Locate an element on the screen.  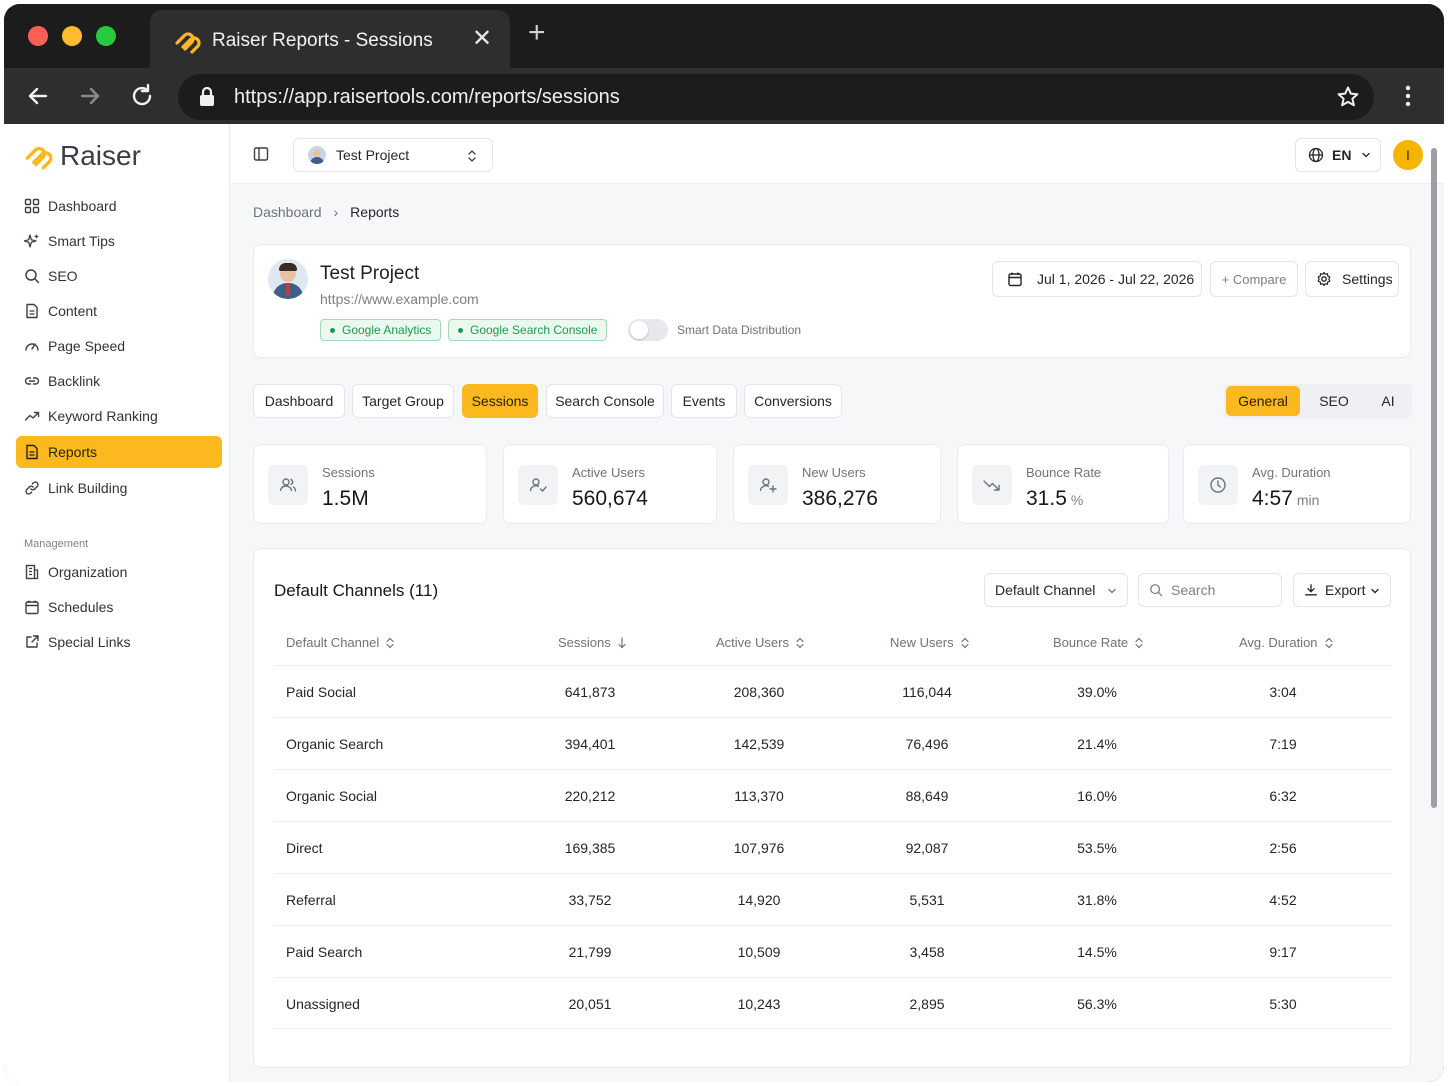
building-icon is located at coordinates (32, 572).